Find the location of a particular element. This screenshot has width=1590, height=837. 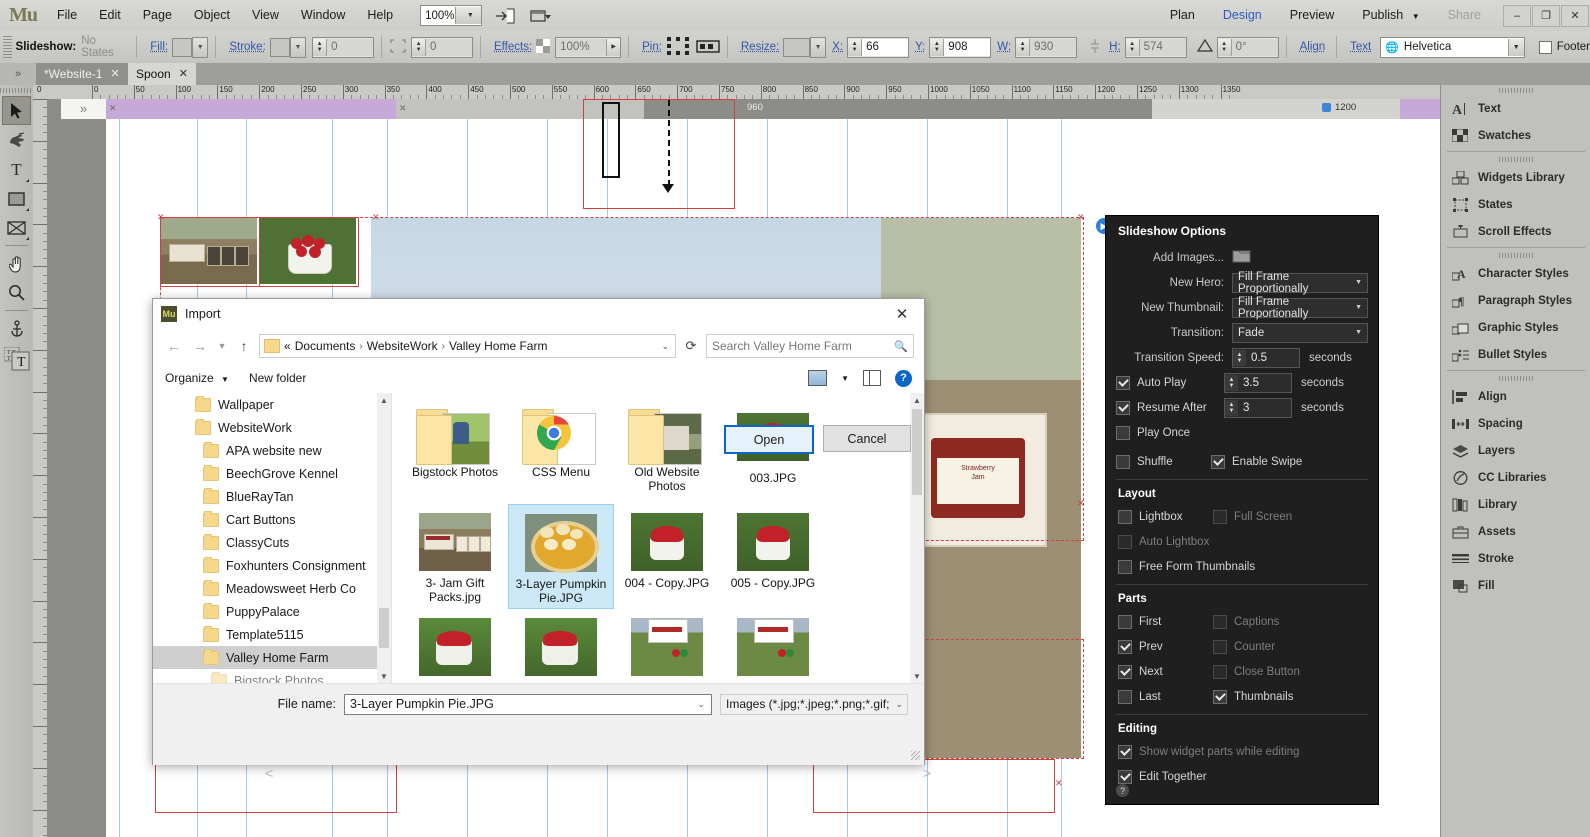

first-checkbox: First is located at coordinates (1165, 621).